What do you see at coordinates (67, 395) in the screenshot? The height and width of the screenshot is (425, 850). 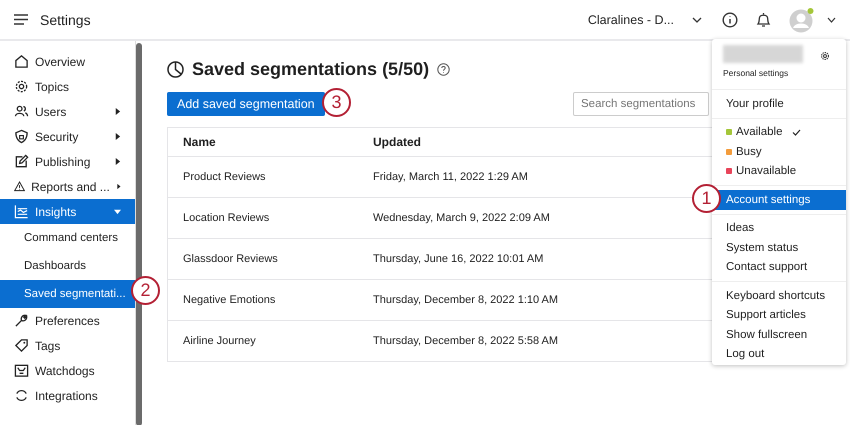 I see `sidebar-item: Integrations` at bounding box center [67, 395].